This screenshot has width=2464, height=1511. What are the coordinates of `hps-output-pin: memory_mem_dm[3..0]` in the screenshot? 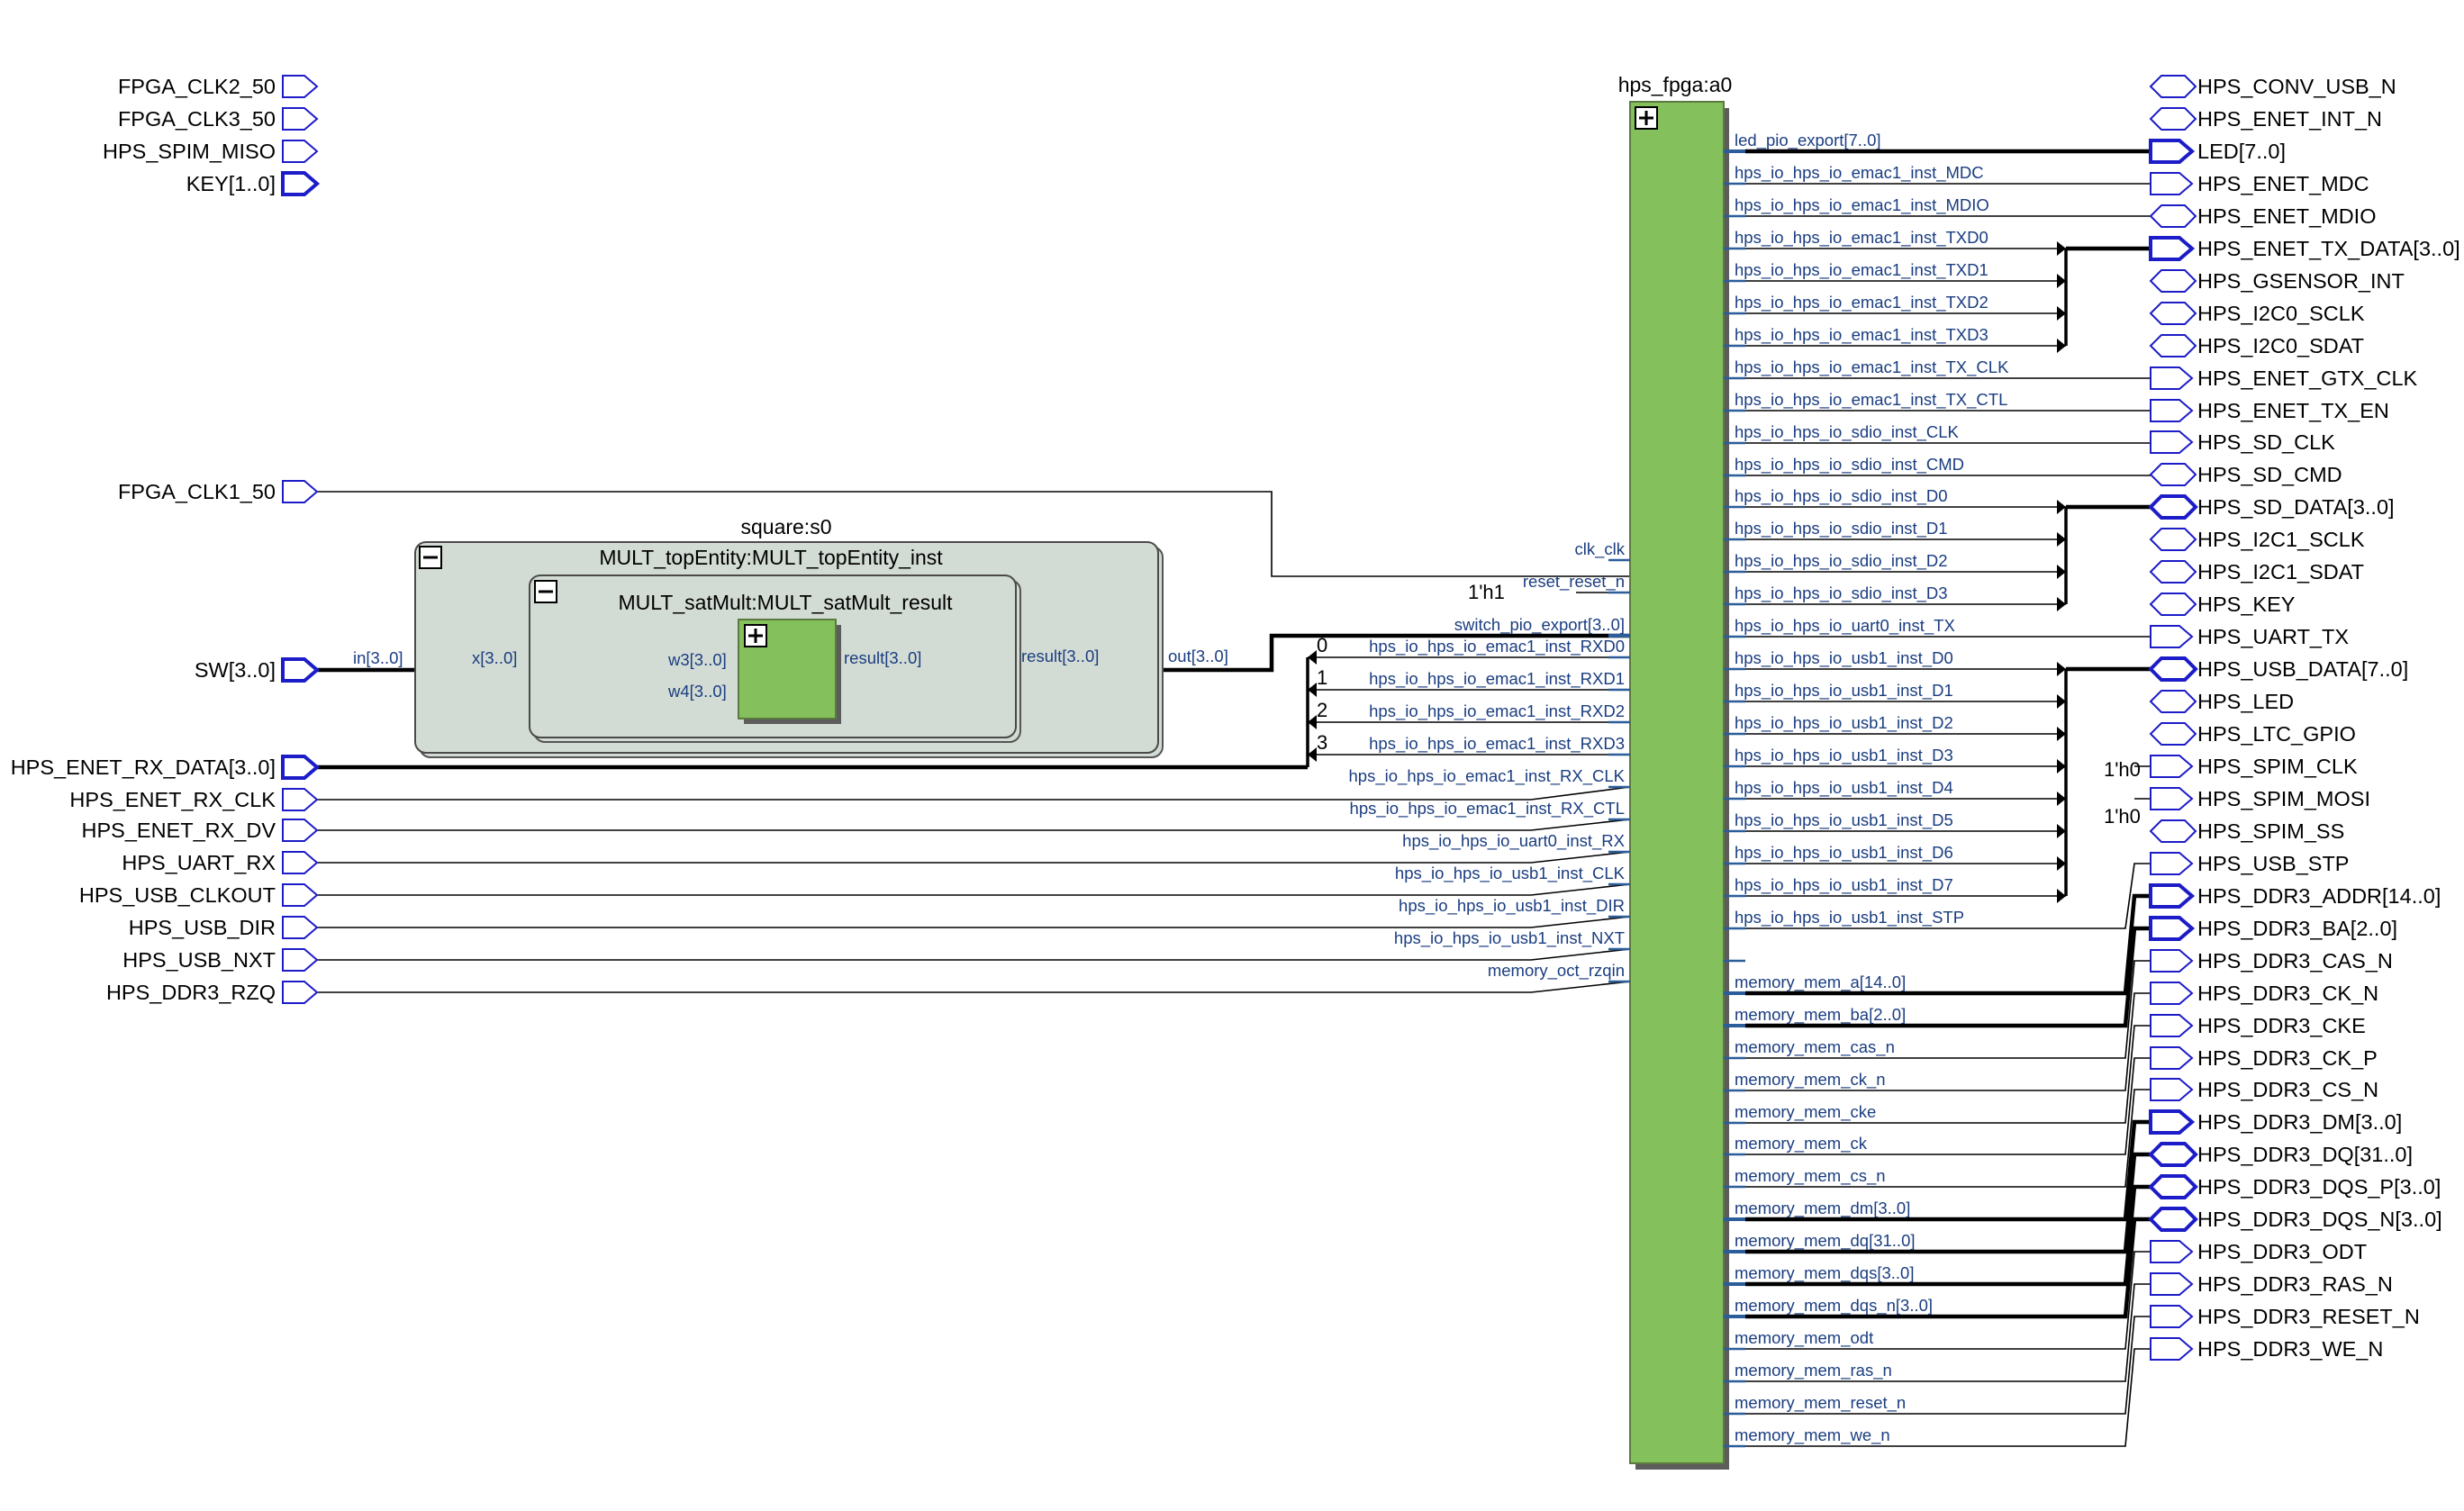 It's located at (1822, 1209).